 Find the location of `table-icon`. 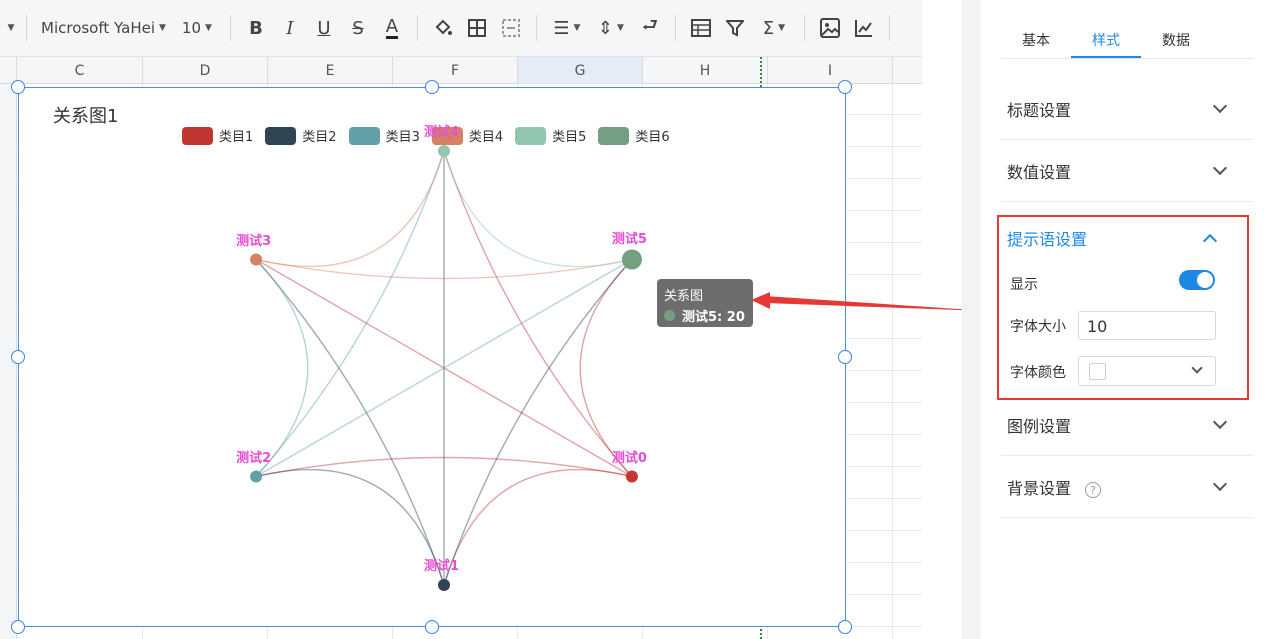

table-icon is located at coordinates (701, 28).